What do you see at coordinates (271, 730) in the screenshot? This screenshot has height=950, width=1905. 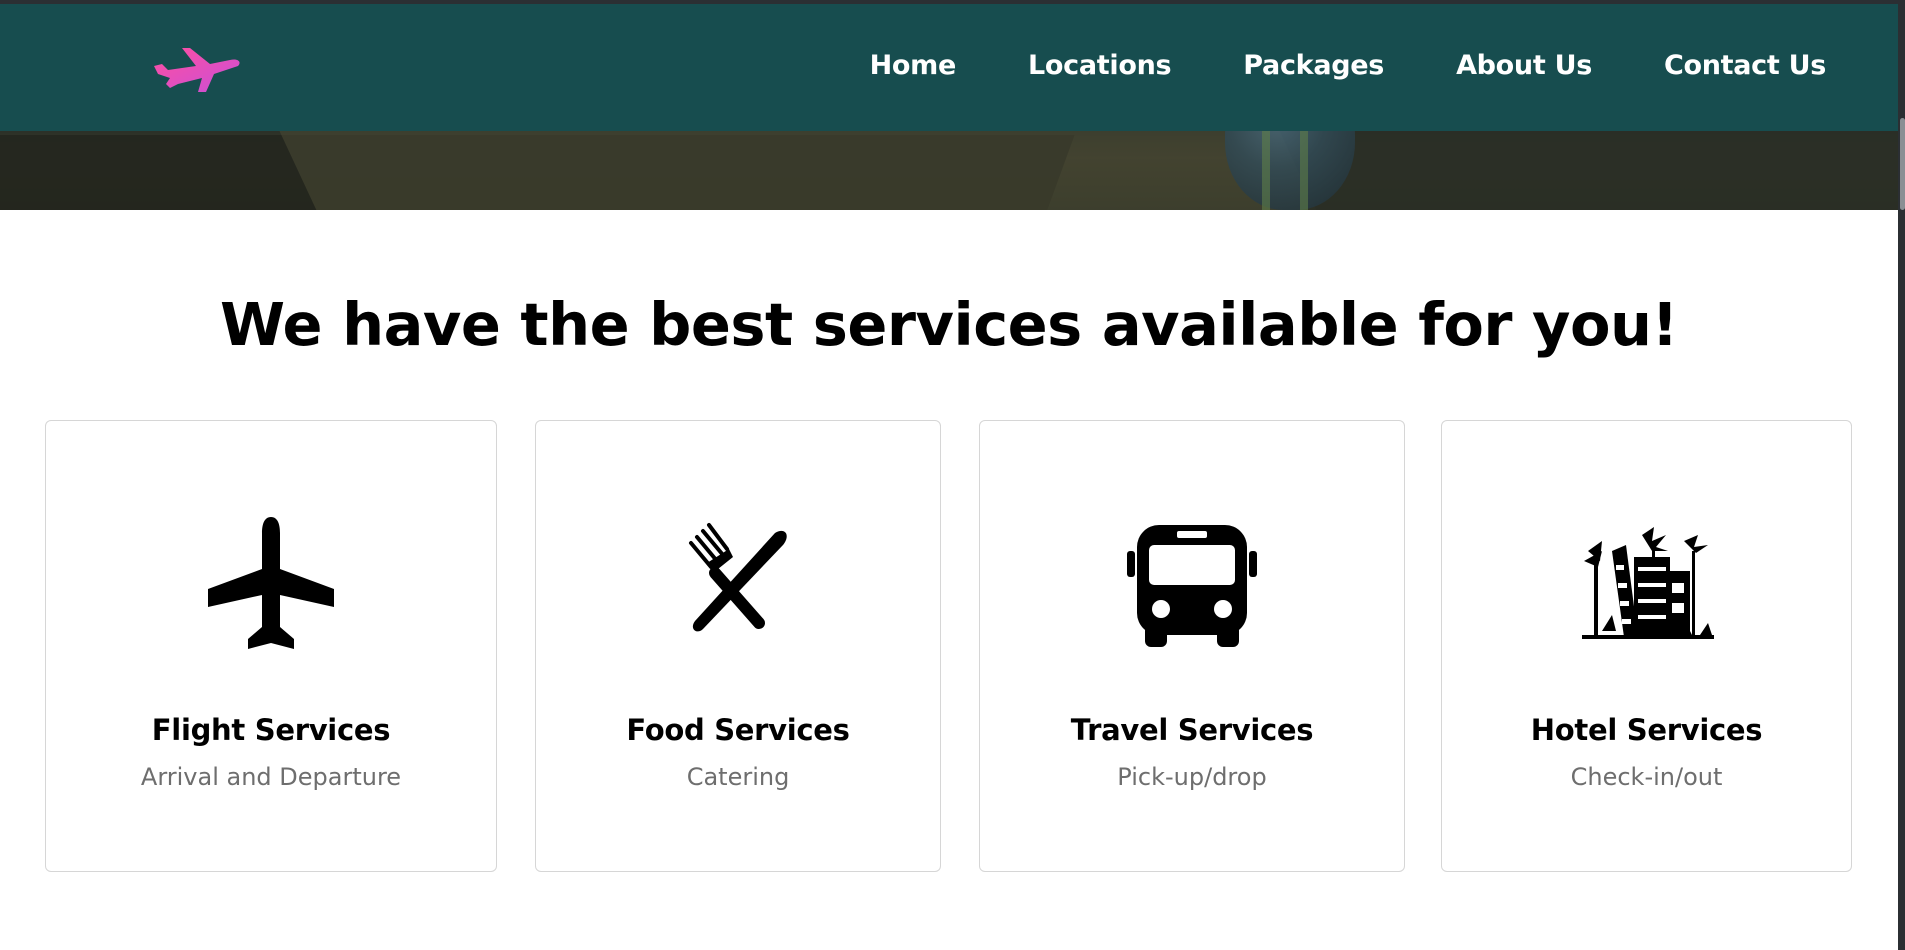 I see `service-title: Flight Services` at bounding box center [271, 730].